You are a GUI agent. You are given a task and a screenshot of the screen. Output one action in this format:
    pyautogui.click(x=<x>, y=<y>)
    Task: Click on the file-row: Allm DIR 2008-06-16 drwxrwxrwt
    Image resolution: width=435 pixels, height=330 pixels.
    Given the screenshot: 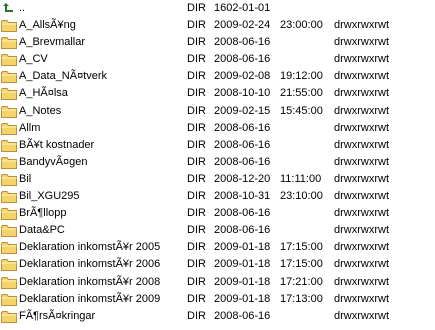 What is the action you would take?
    pyautogui.click(x=217, y=128)
    